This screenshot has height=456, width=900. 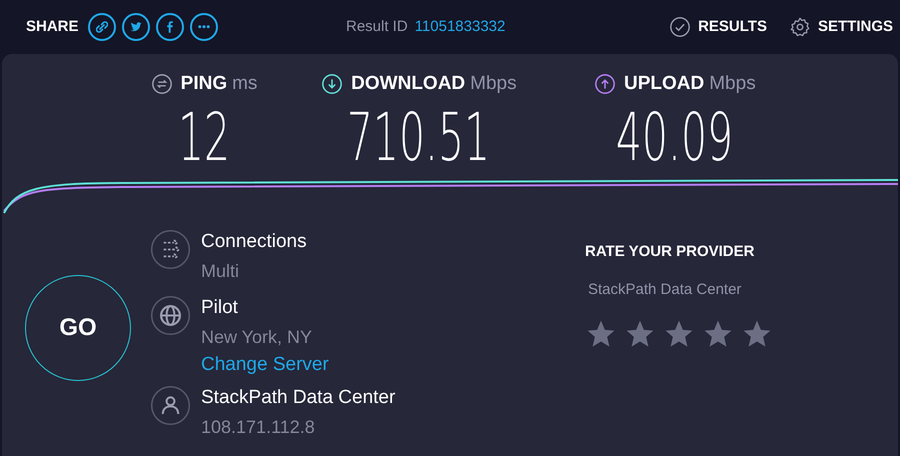 I want to click on rating-title: RATE YOUR PROVIDER, so click(x=670, y=252).